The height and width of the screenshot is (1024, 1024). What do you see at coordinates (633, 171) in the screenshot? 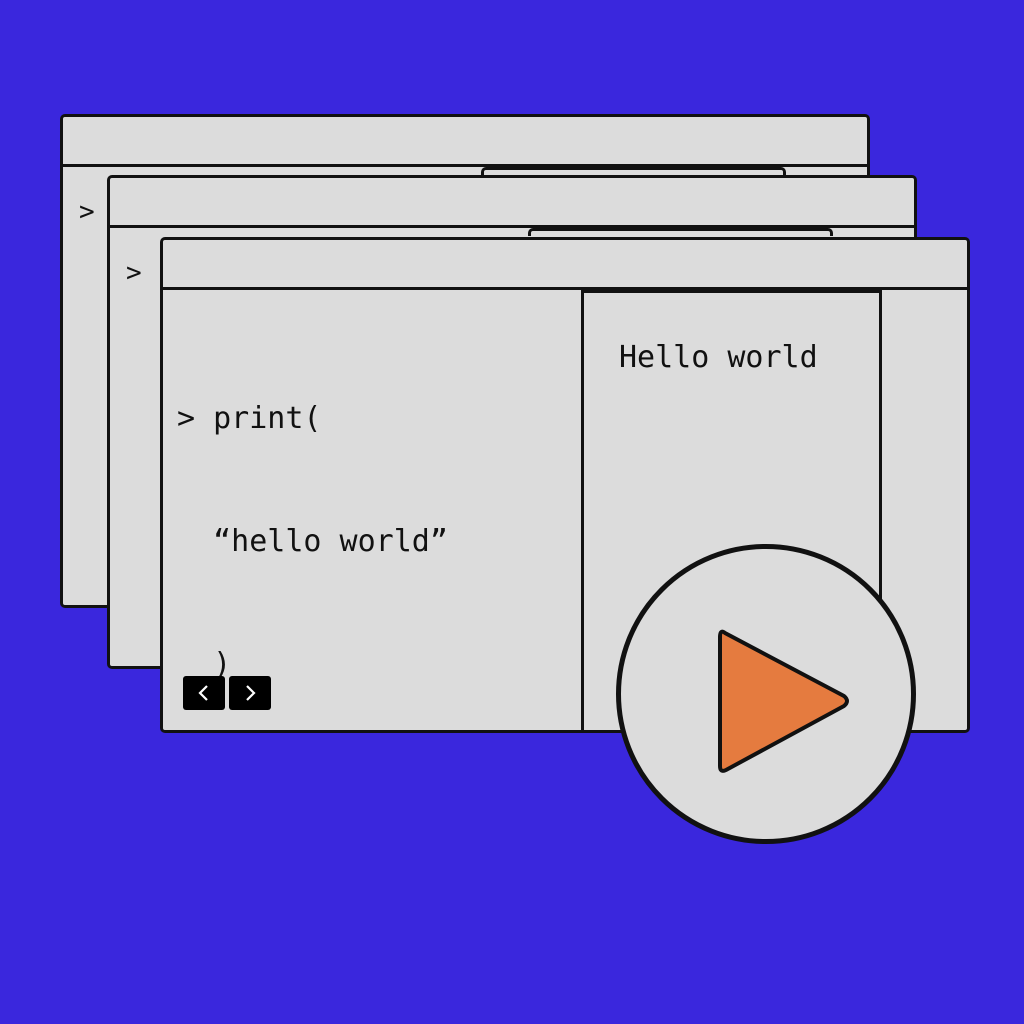
I see `back-window-1-pane-tab` at bounding box center [633, 171].